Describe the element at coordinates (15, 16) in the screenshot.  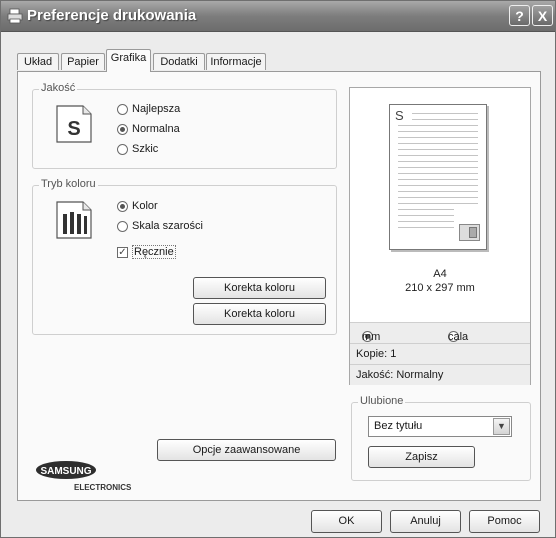
I see `printer-icon` at that location.